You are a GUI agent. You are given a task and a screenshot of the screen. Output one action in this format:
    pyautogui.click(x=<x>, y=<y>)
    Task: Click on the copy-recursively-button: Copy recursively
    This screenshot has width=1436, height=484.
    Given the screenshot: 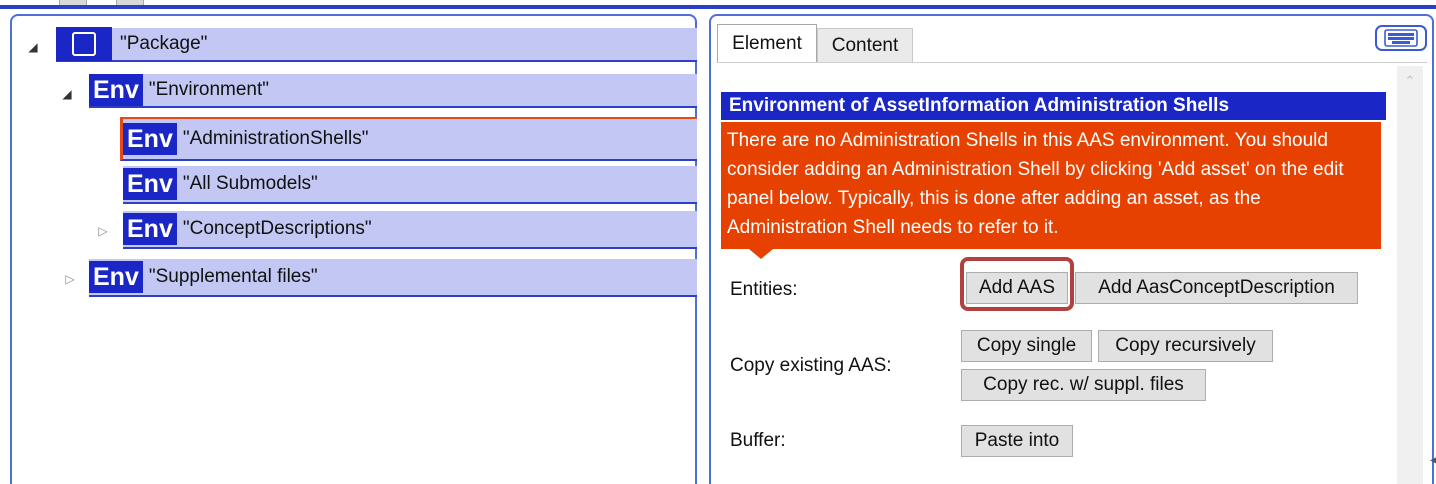 What is the action you would take?
    pyautogui.click(x=1185, y=346)
    